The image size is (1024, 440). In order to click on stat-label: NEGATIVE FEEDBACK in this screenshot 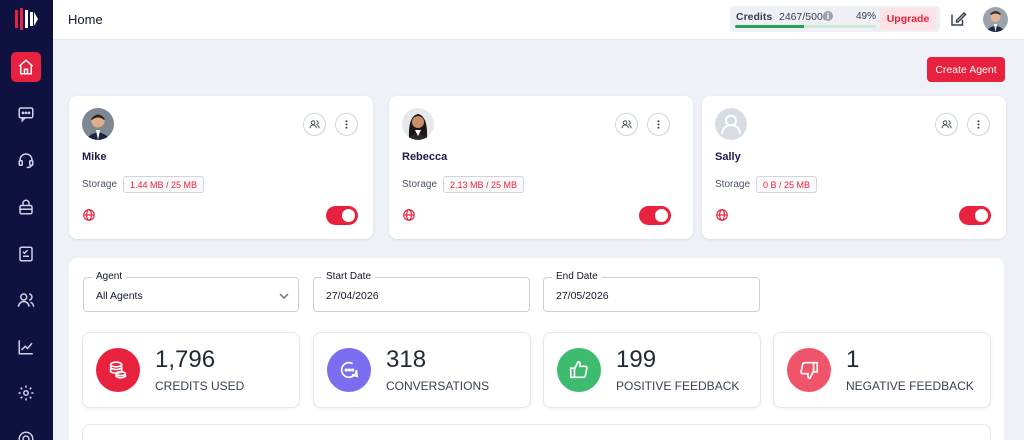, I will do `click(910, 386)`.